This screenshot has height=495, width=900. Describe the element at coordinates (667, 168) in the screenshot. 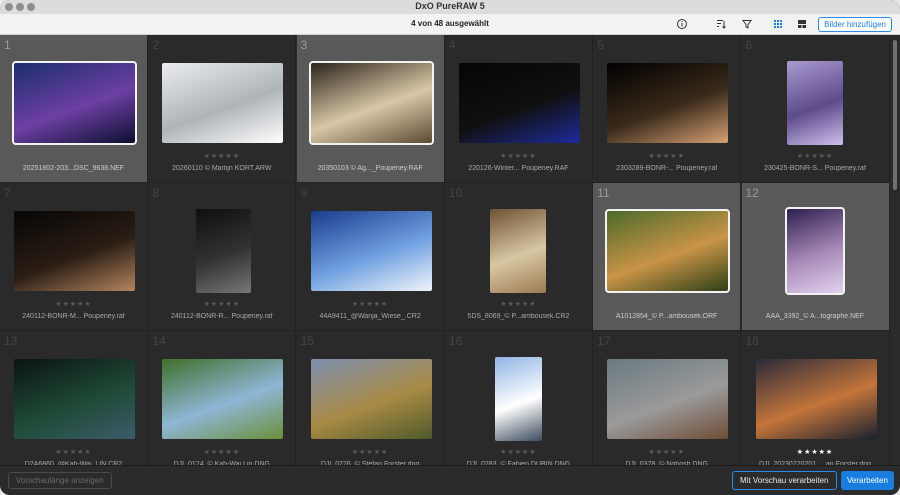

I see `image-filename: 2303289-BONR-... Poupeney.raf` at that location.